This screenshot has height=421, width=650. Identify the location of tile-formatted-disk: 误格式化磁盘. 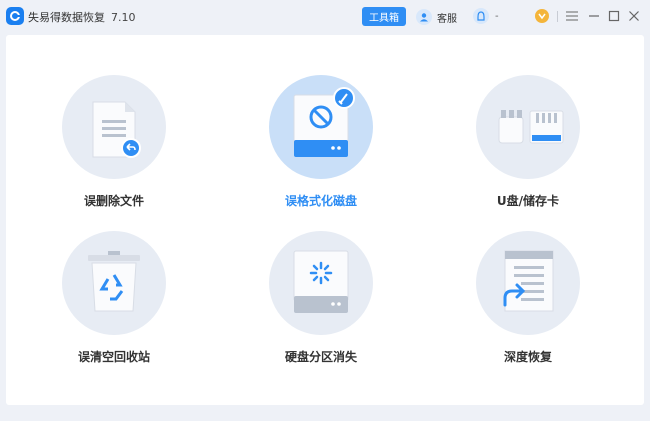
(321, 150).